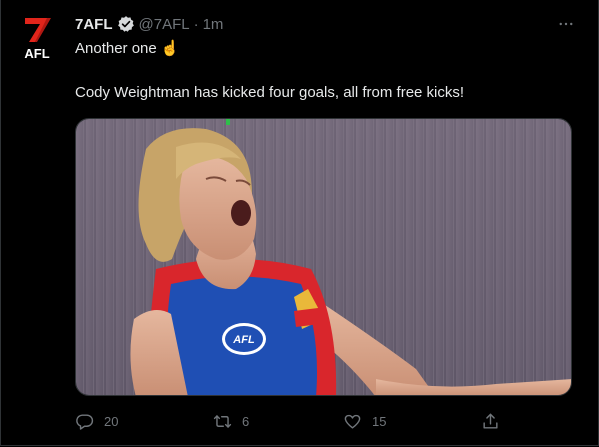 This screenshot has height=447, width=599. Describe the element at coordinates (222, 421) in the screenshot. I see `retweet-icon` at that location.